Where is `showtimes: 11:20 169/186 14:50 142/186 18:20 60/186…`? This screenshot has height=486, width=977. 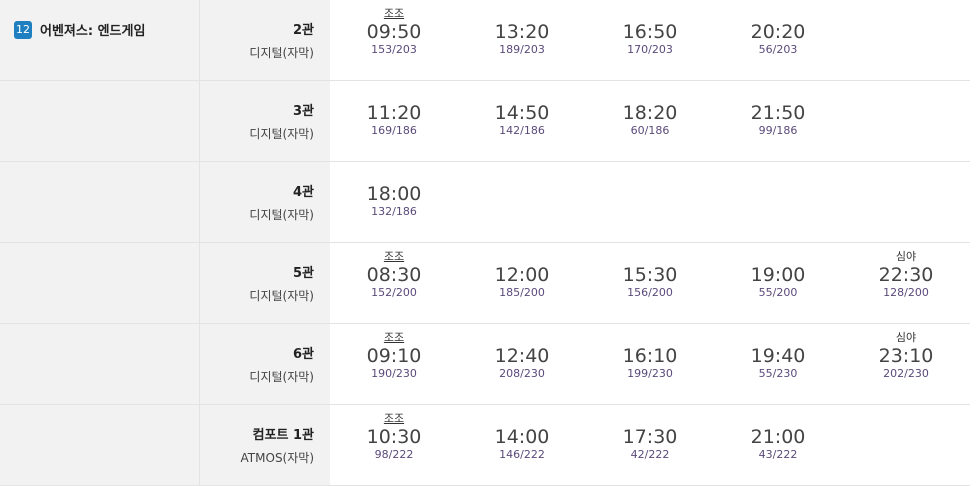 showtimes: 11:20 169/186 14:50 142/186 18:20 60/186… is located at coordinates (650, 121).